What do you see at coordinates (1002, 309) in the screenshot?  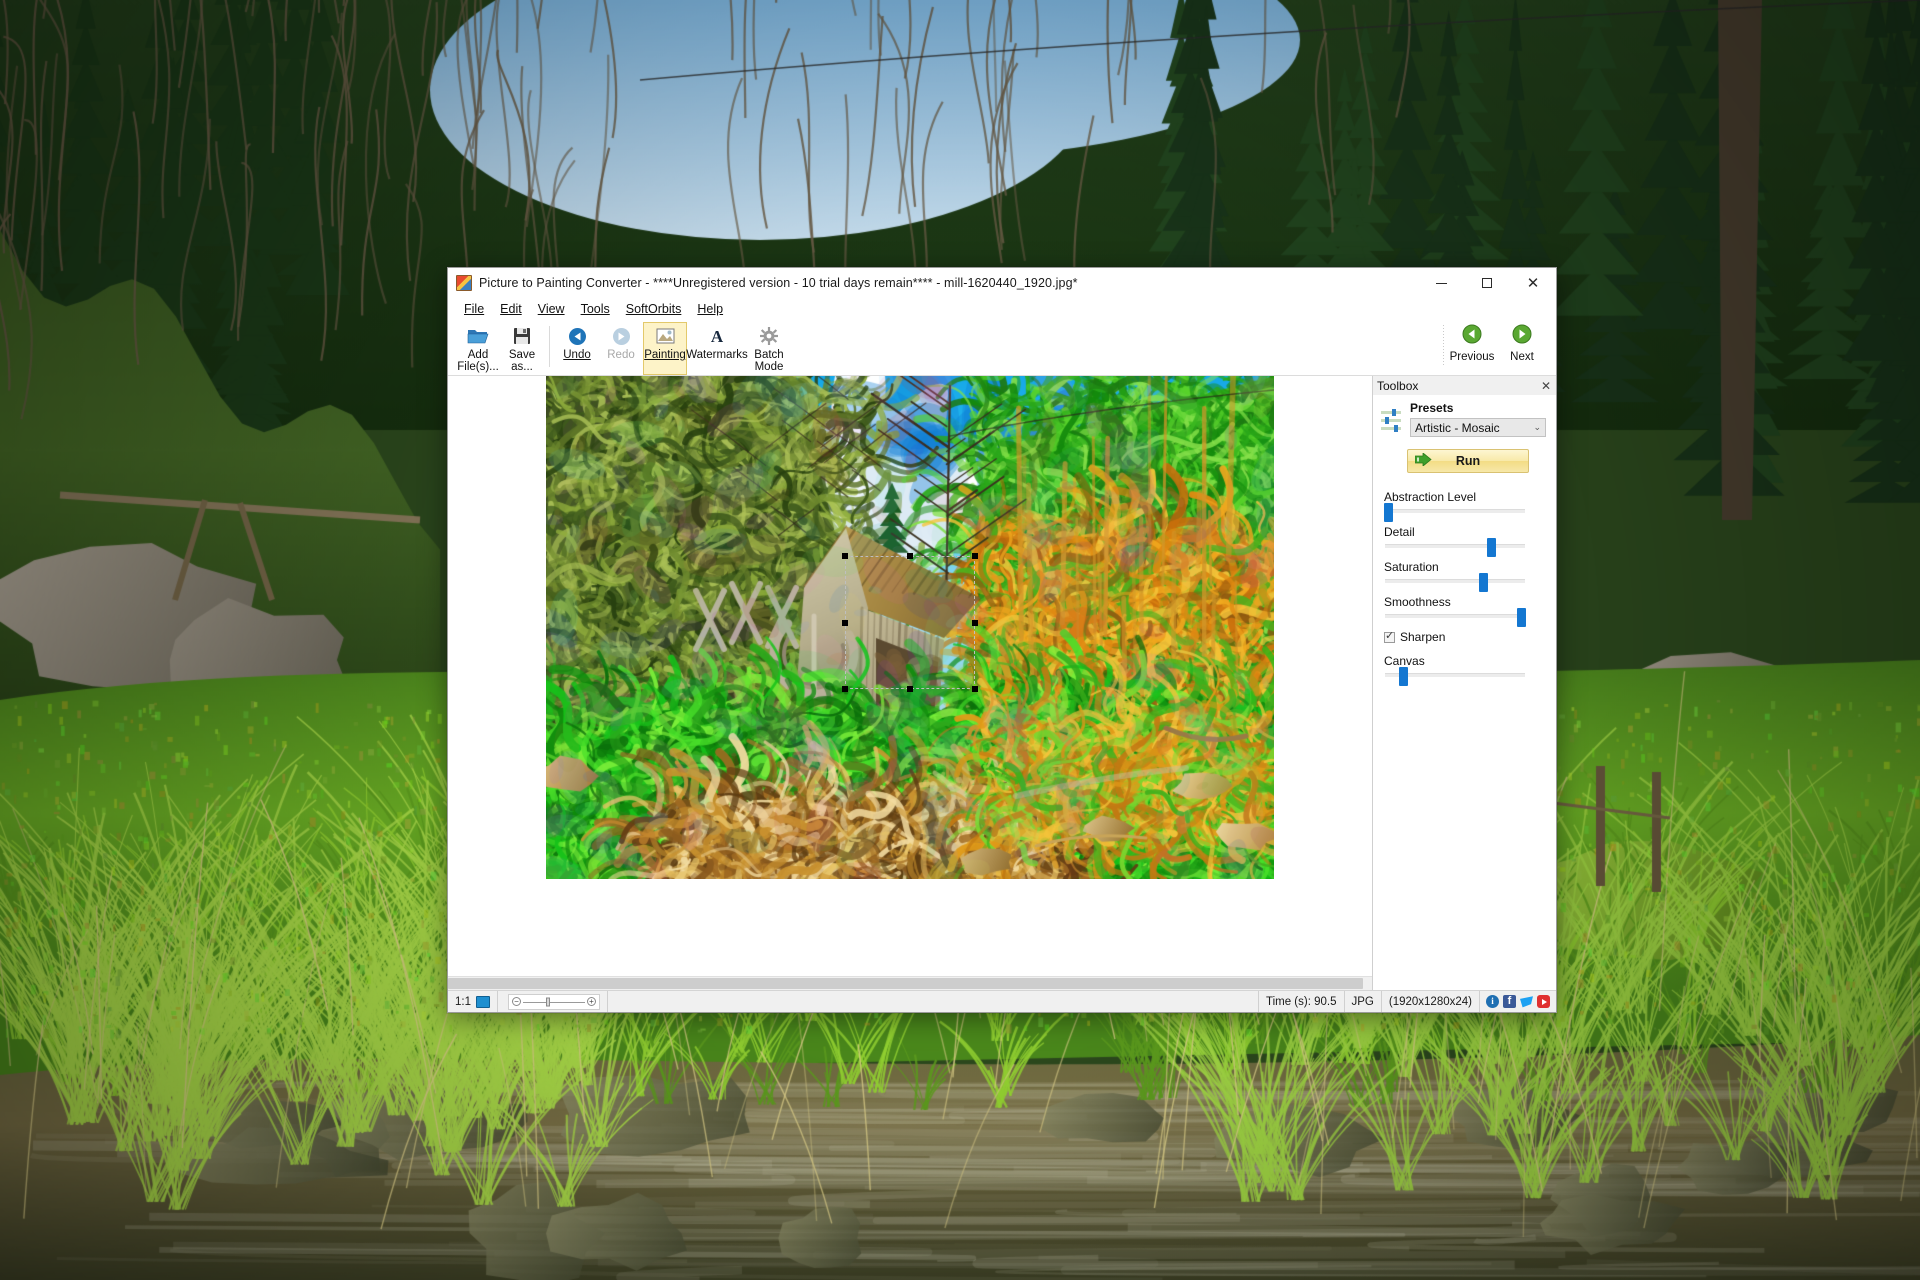 I see `menu-bar: File Edit View Tools SoftOrbits Help` at bounding box center [1002, 309].